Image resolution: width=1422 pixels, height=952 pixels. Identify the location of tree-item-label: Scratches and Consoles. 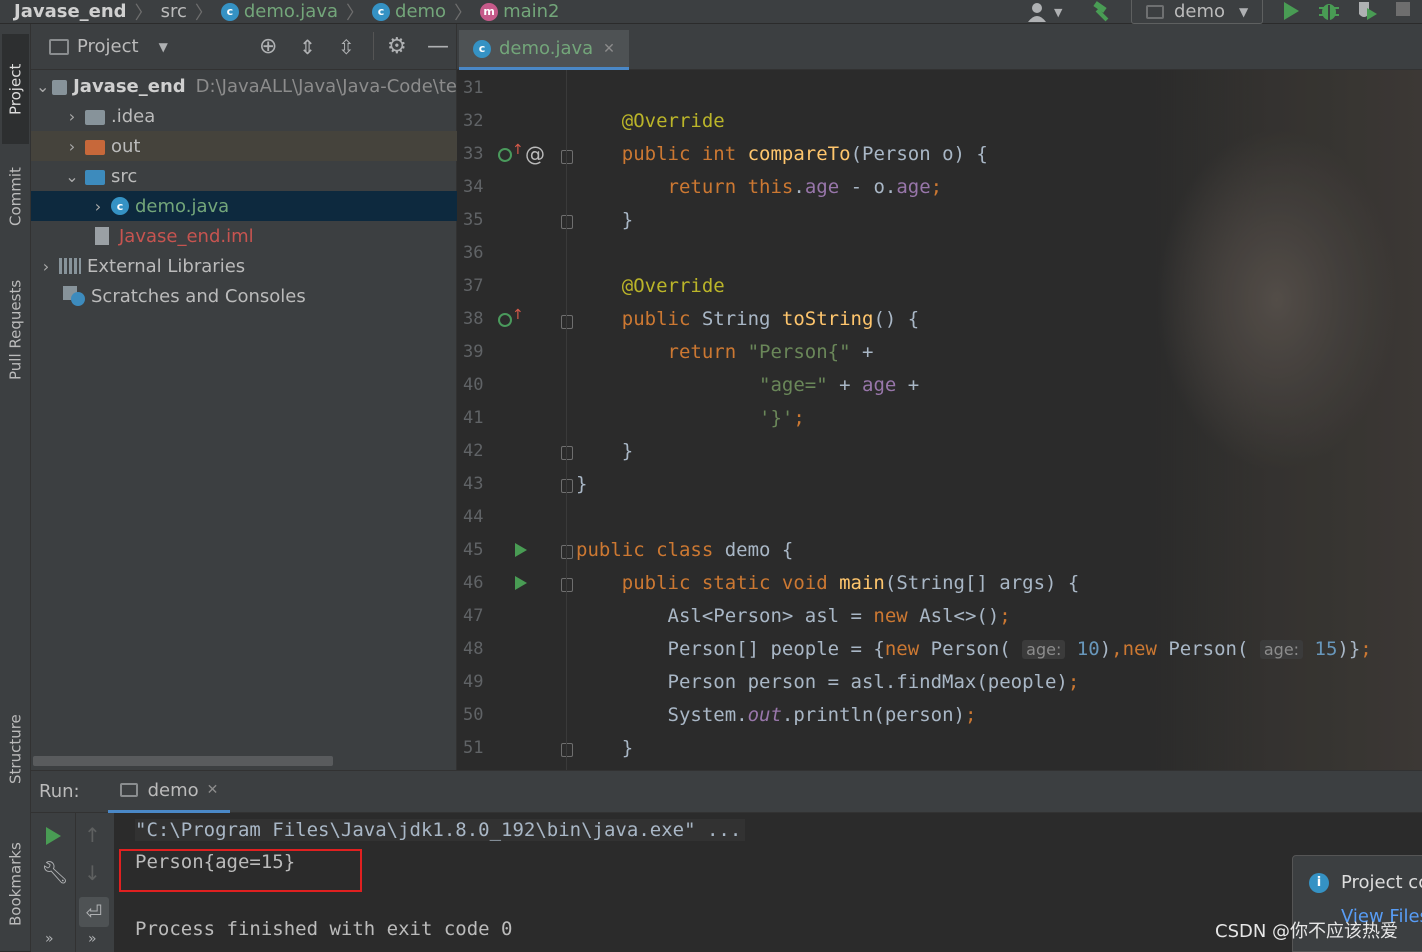
(198, 296).